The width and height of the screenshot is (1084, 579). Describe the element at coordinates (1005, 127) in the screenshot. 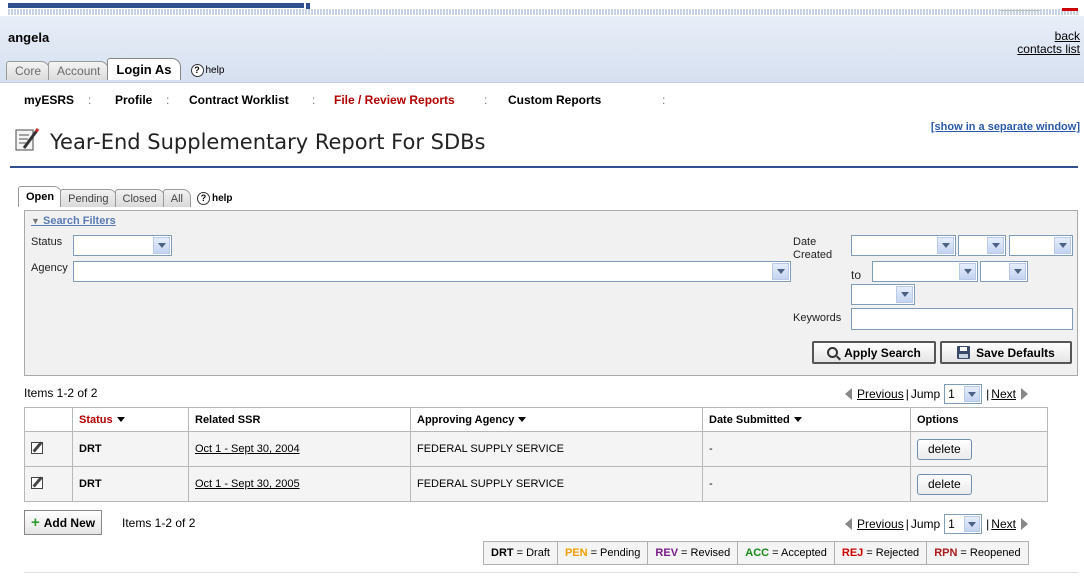

I see `show-separate-window-link: [show in a separate window]` at that location.